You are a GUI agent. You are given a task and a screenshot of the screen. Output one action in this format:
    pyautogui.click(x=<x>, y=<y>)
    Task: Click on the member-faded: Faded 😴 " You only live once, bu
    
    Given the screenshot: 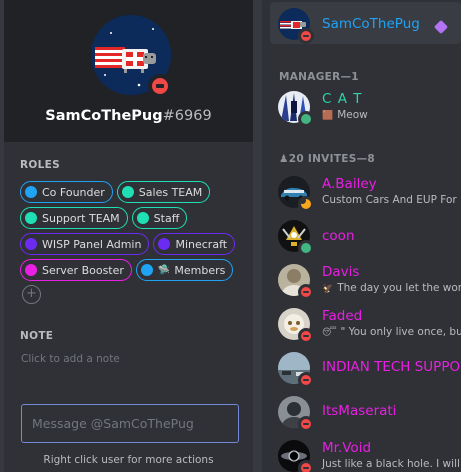 What is the action you would take?
    pyautogui.click(x=369, y=330)
    